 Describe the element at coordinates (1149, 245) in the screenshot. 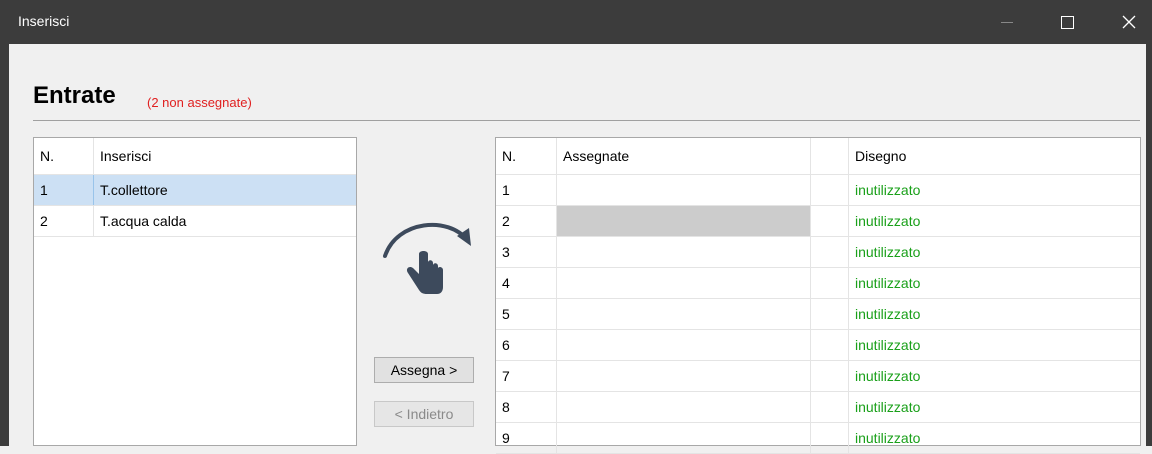

I see `window-border-right` at that location.